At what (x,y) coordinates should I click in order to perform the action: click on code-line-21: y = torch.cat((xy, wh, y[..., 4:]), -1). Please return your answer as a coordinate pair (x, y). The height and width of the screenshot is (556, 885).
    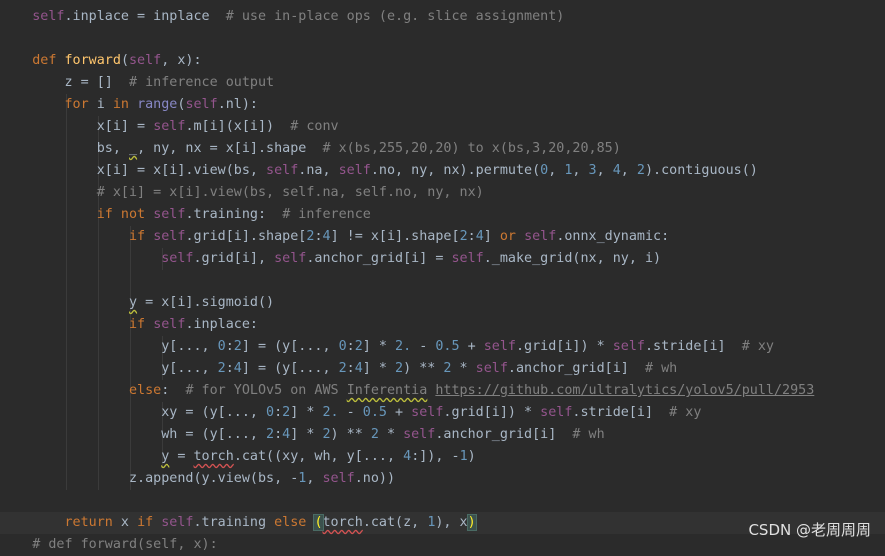
    Looking at the image, I should click on (442, 457).